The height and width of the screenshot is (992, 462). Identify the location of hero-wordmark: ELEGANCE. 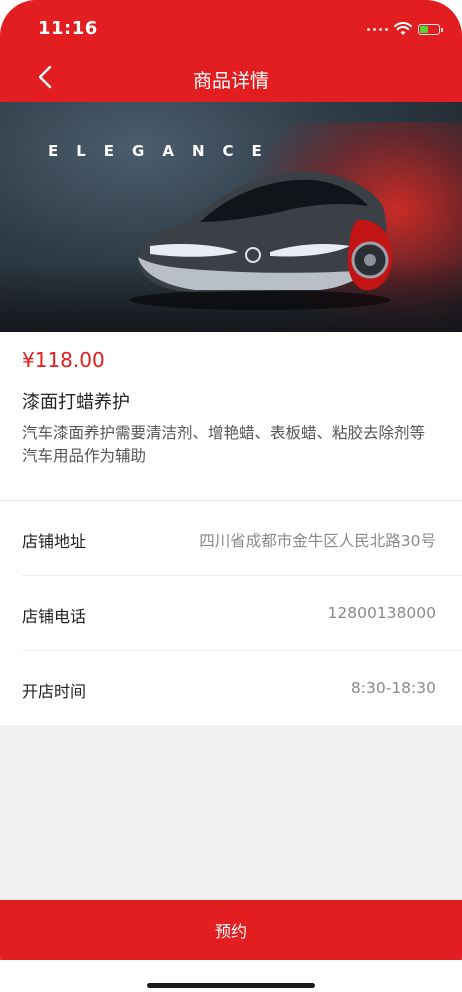
(164, 151).